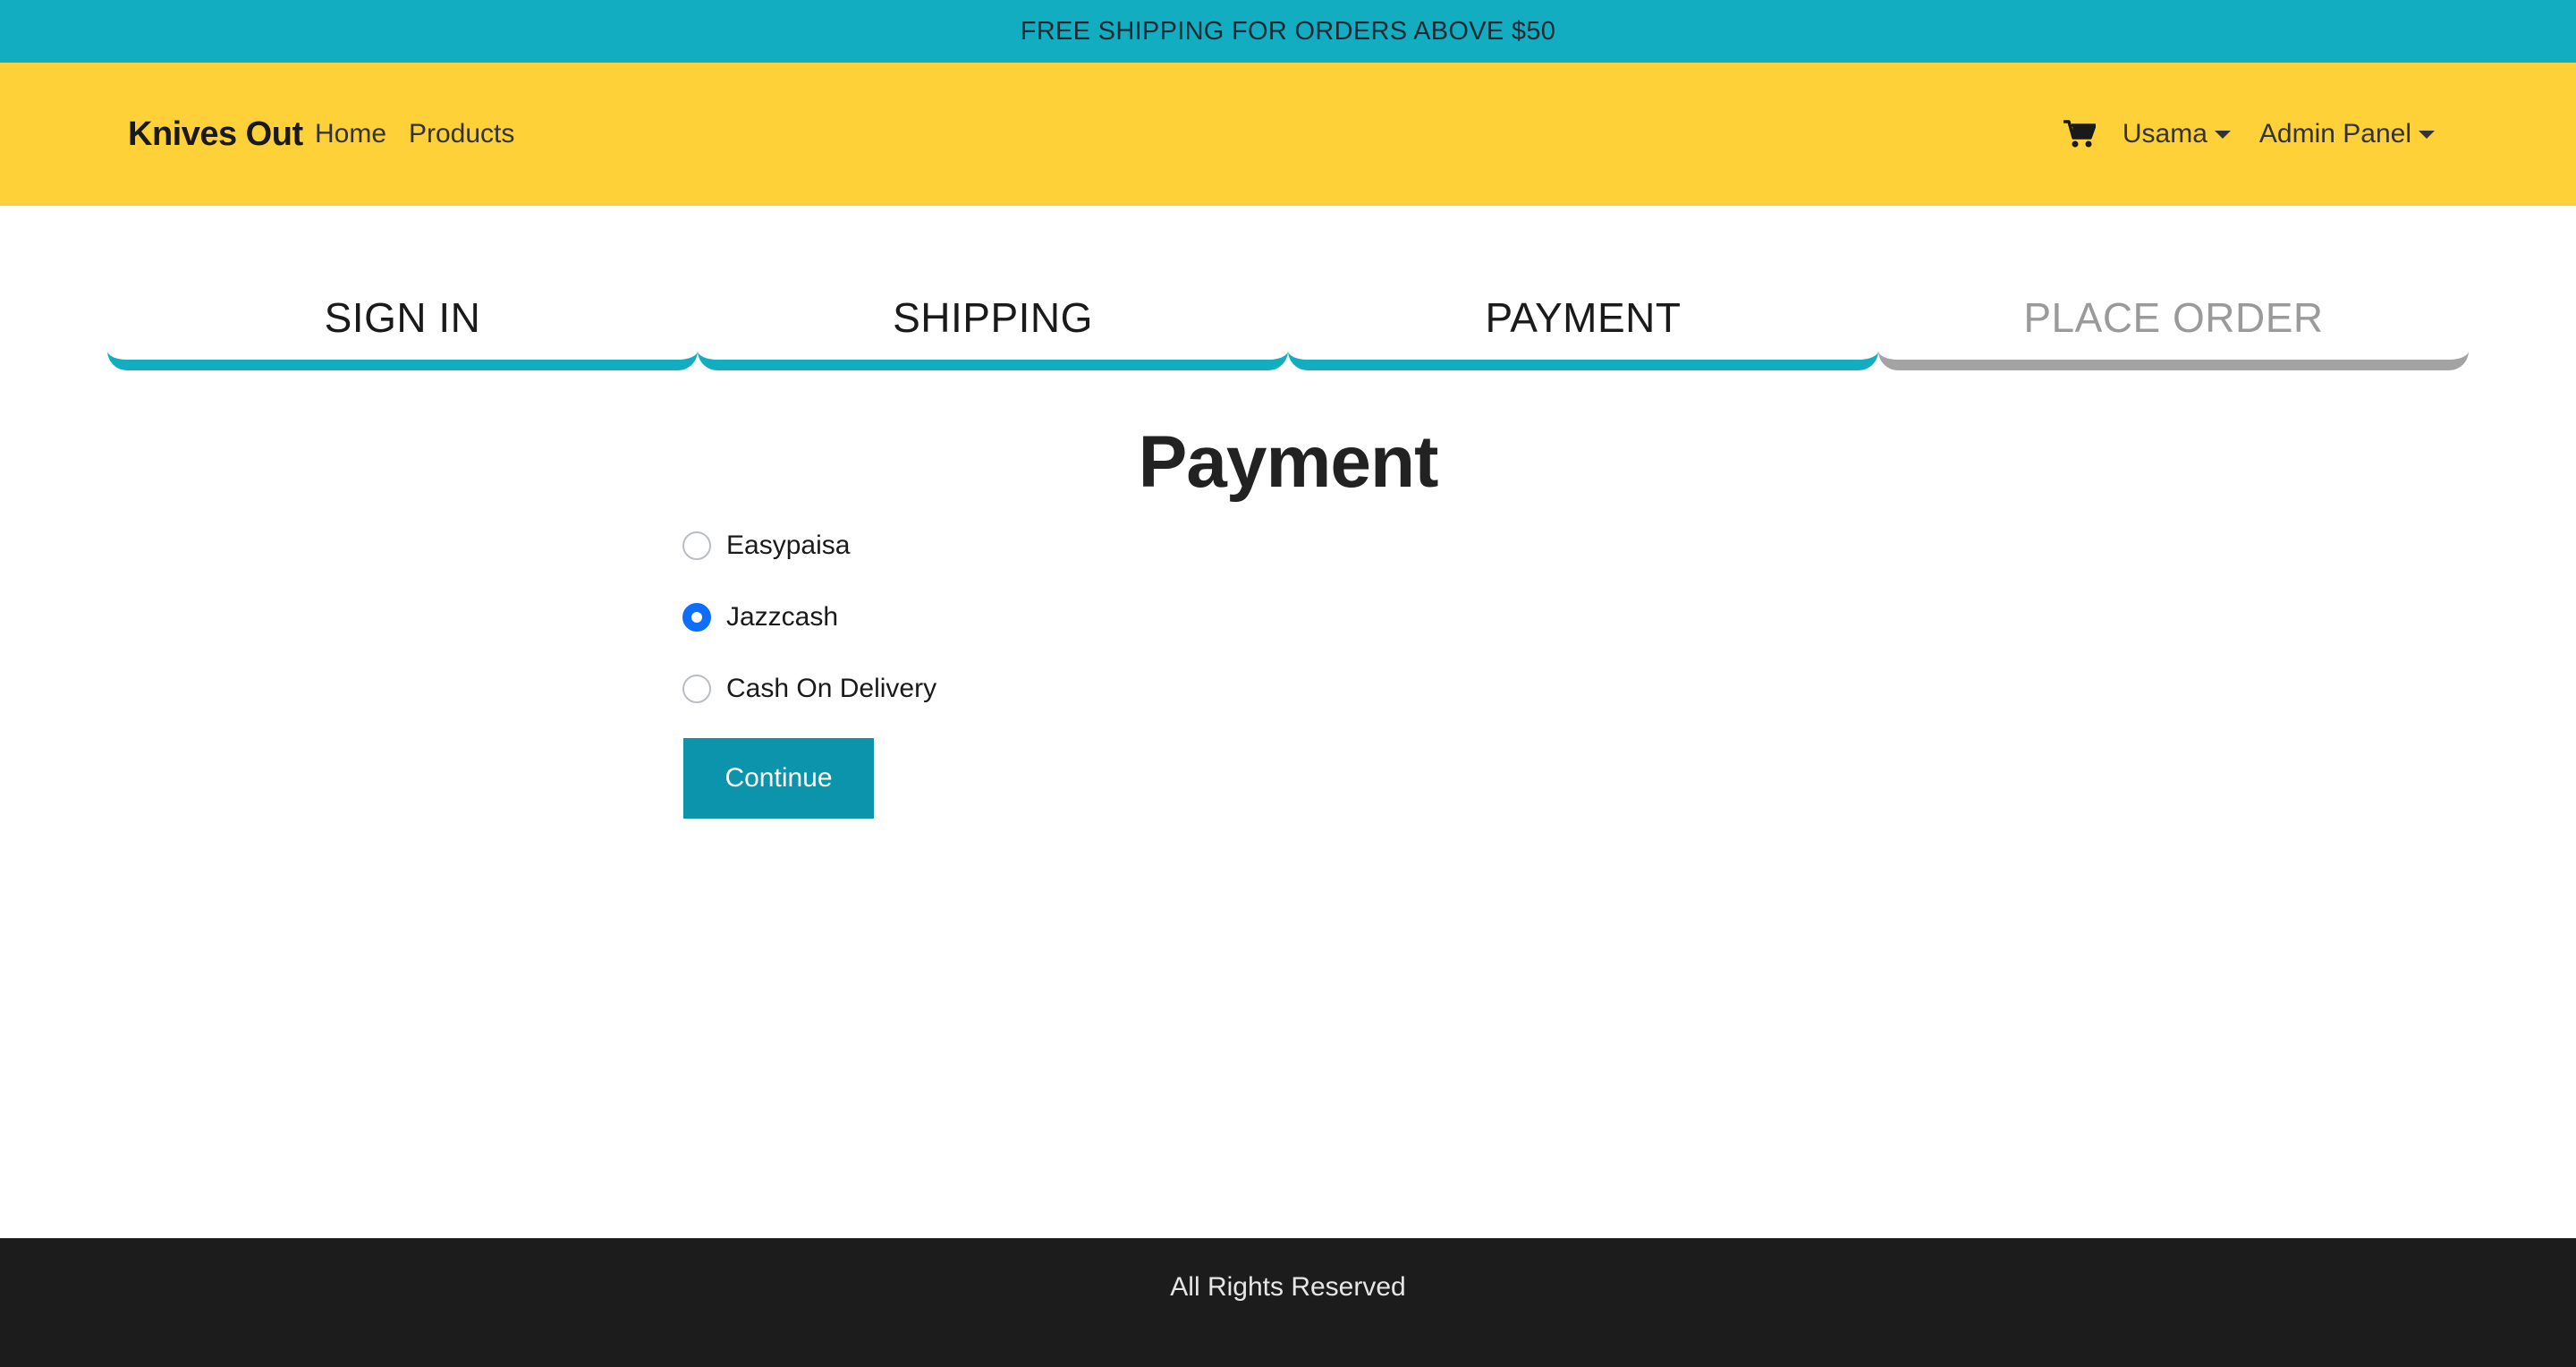 Image resolution: width=2576 pixels, height=1367 pixels. What do you see at coordinates (696, 545) in the screenshot?
I see `radio-easypaisa` at bounding box center [696, 545].